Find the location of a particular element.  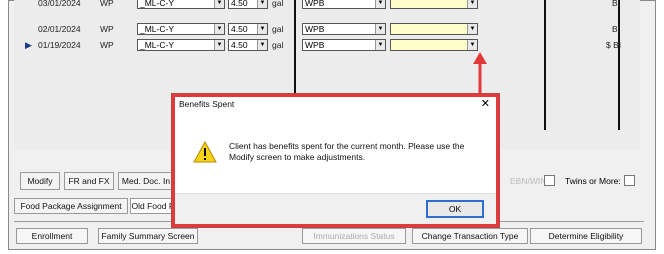

family-summary-button: Family Summary Screen is located at coordinates (148, 236).